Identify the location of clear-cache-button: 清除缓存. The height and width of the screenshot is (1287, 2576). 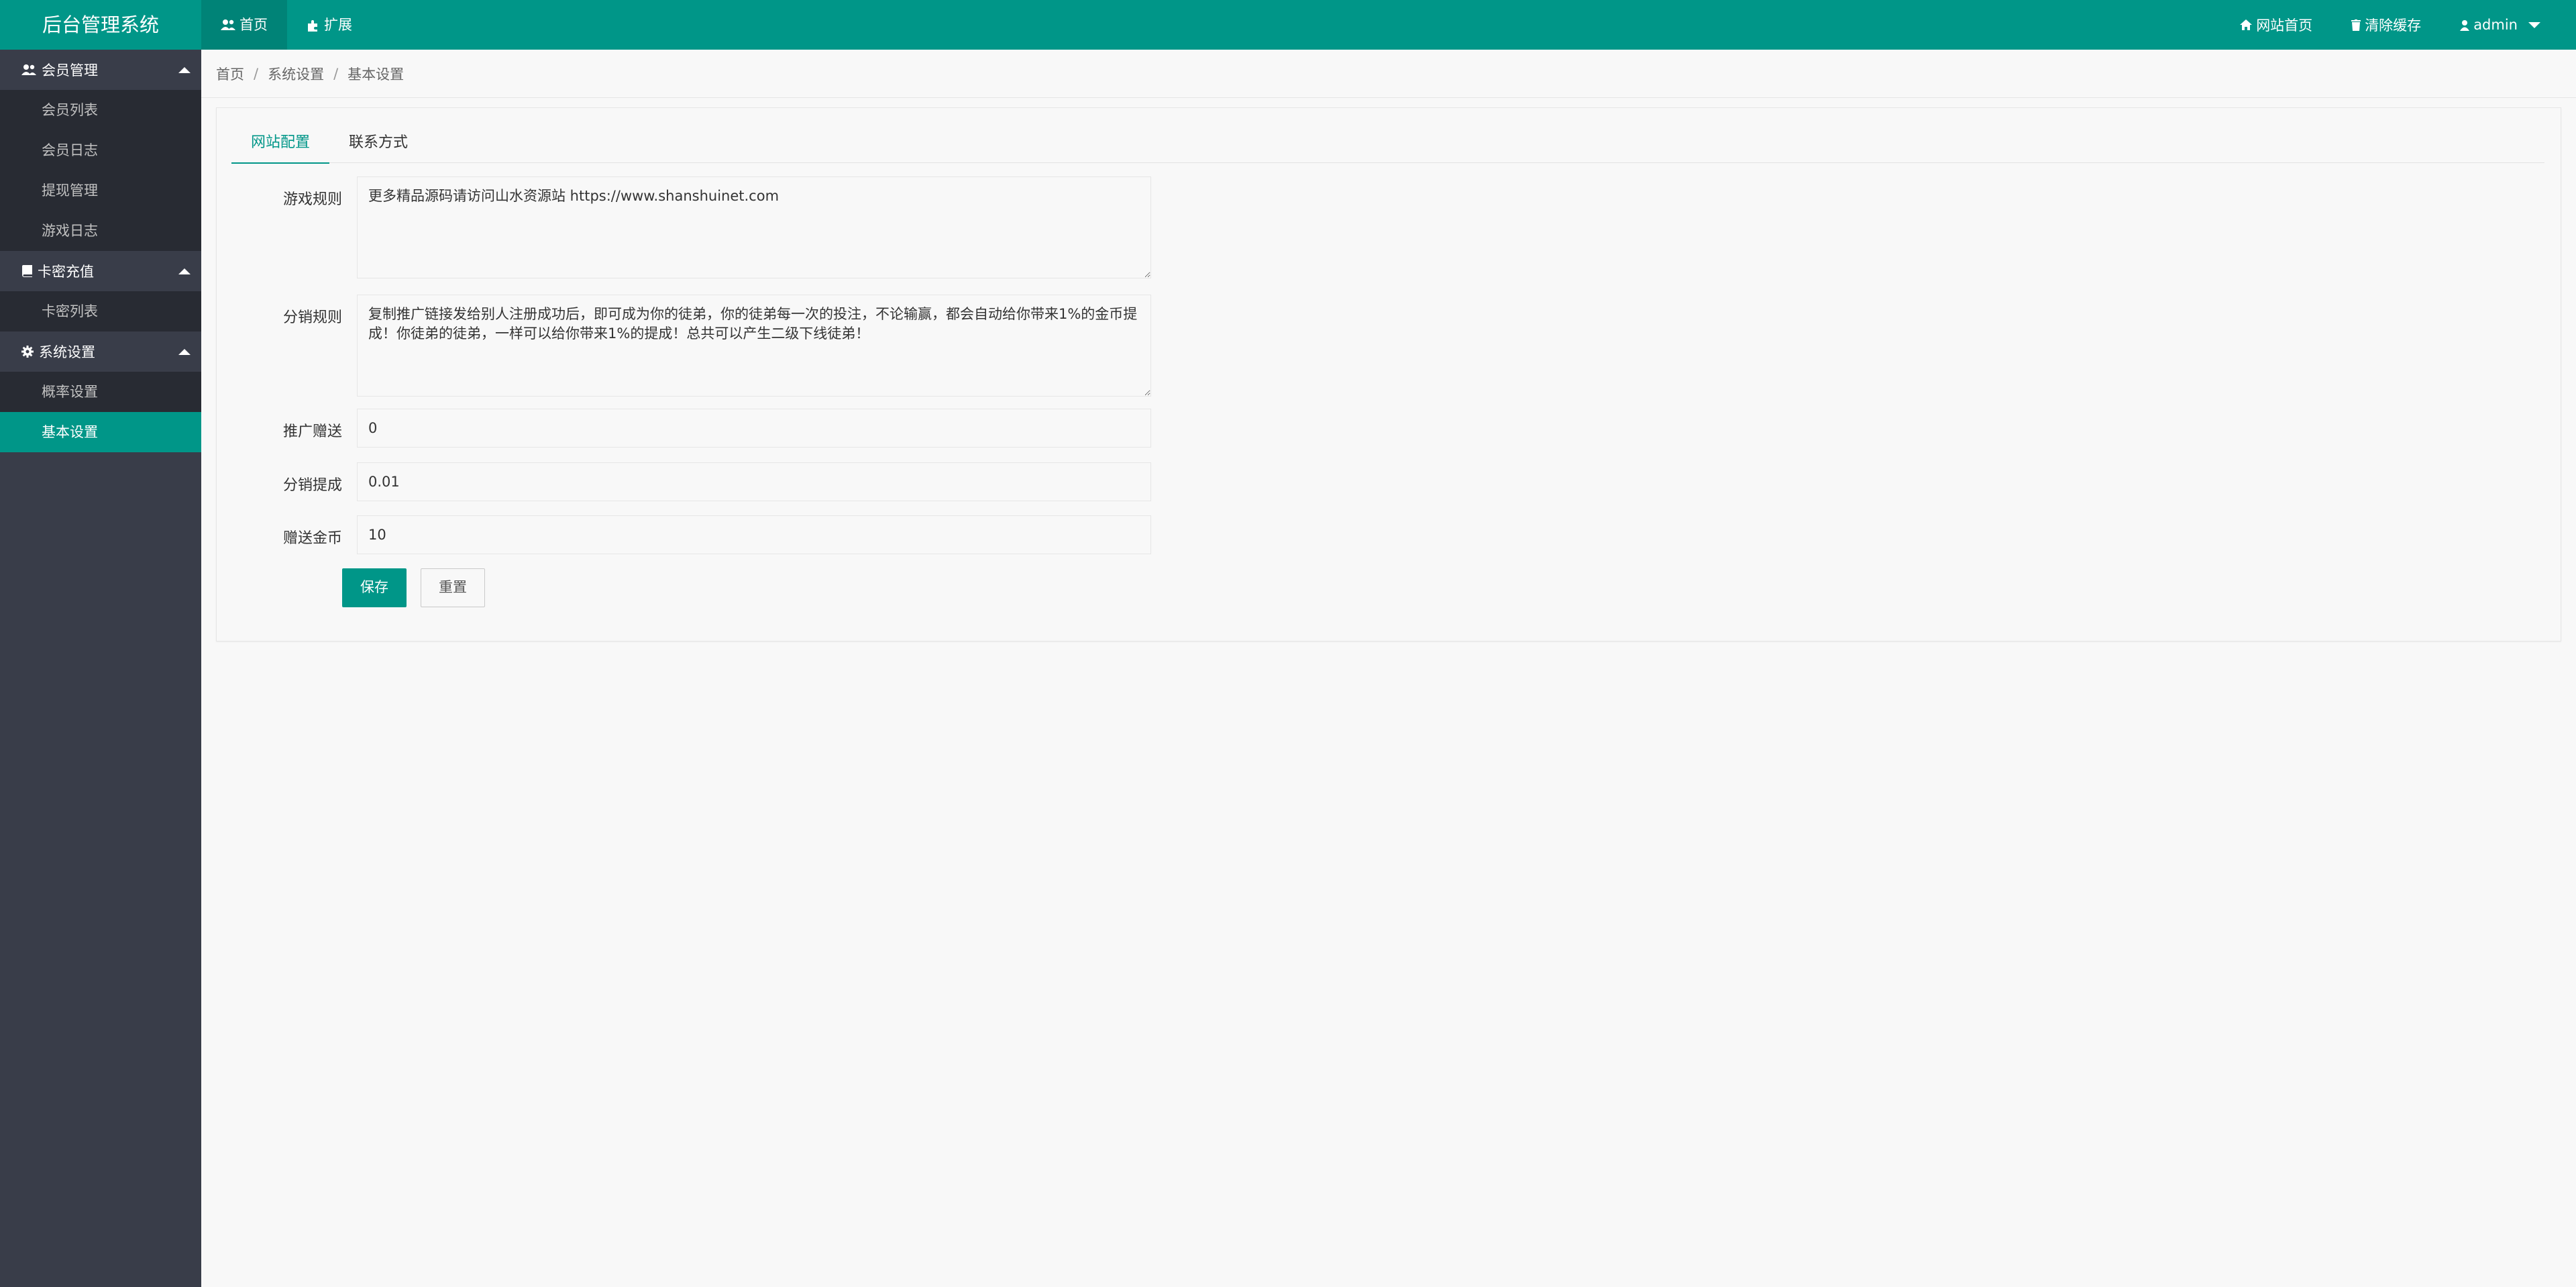
(2386, 25).